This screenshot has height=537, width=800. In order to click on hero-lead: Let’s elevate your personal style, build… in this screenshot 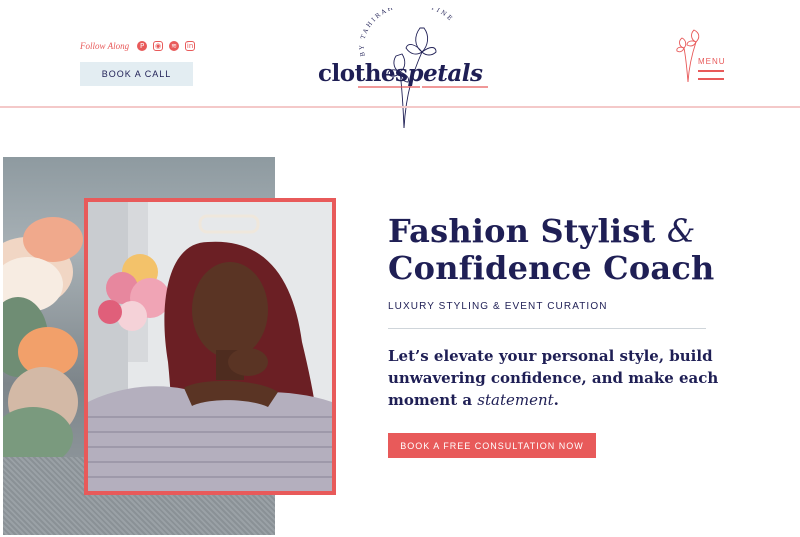, I will do `click(560, 378)`.